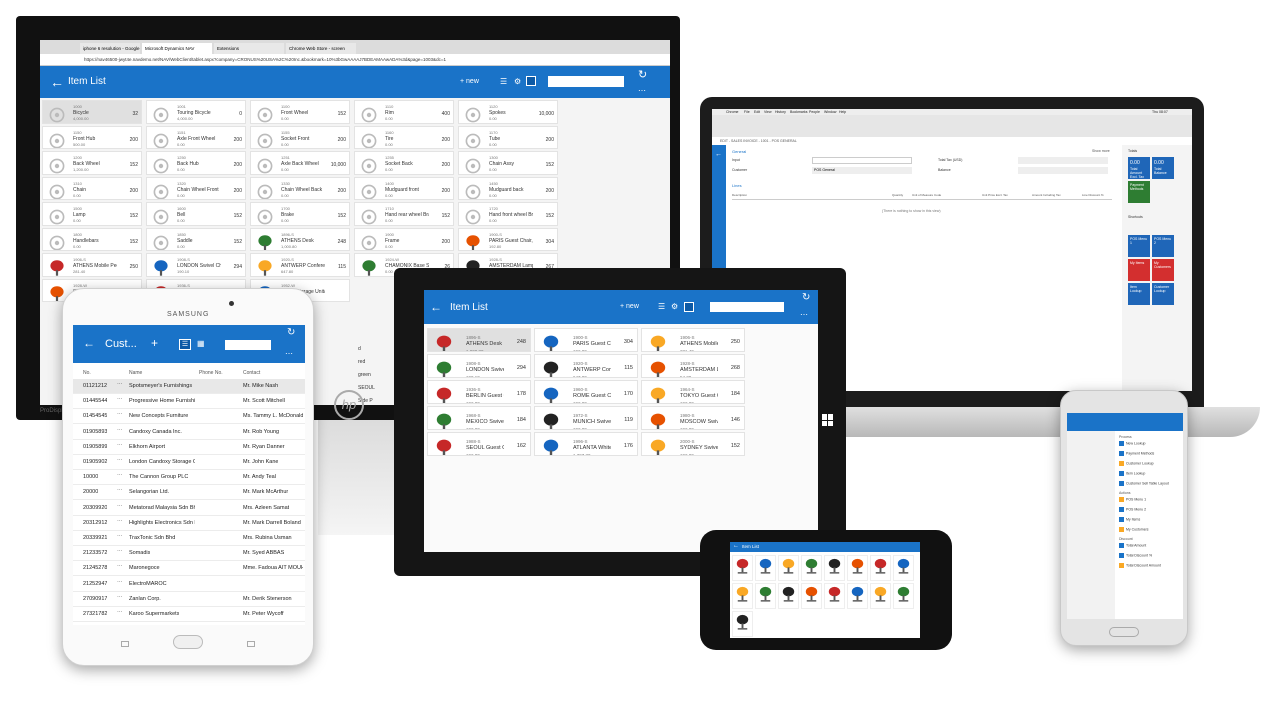 This screenshot has height=720, width=1280. Describe the element at coordinates (300, 188) in the screenshot. I see `item-tile: 1330 Chain Wheel Back 0.00 200` at that location.